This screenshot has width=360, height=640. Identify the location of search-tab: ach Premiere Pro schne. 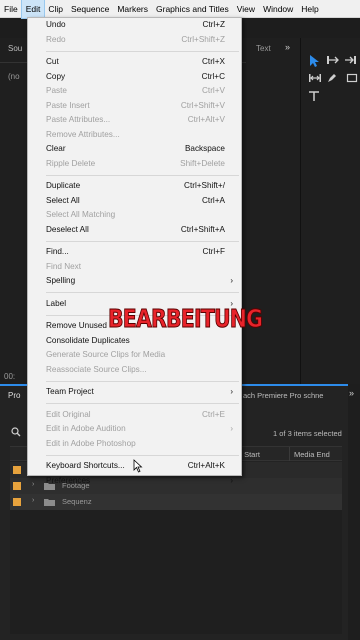
(283, 395).